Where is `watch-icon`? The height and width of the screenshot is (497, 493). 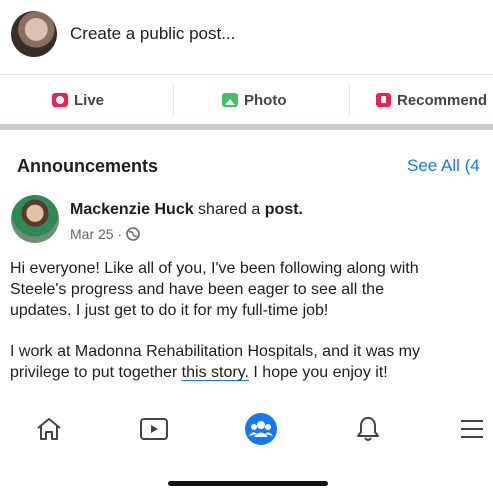 watch-icon is located at coordinates (154, 429).